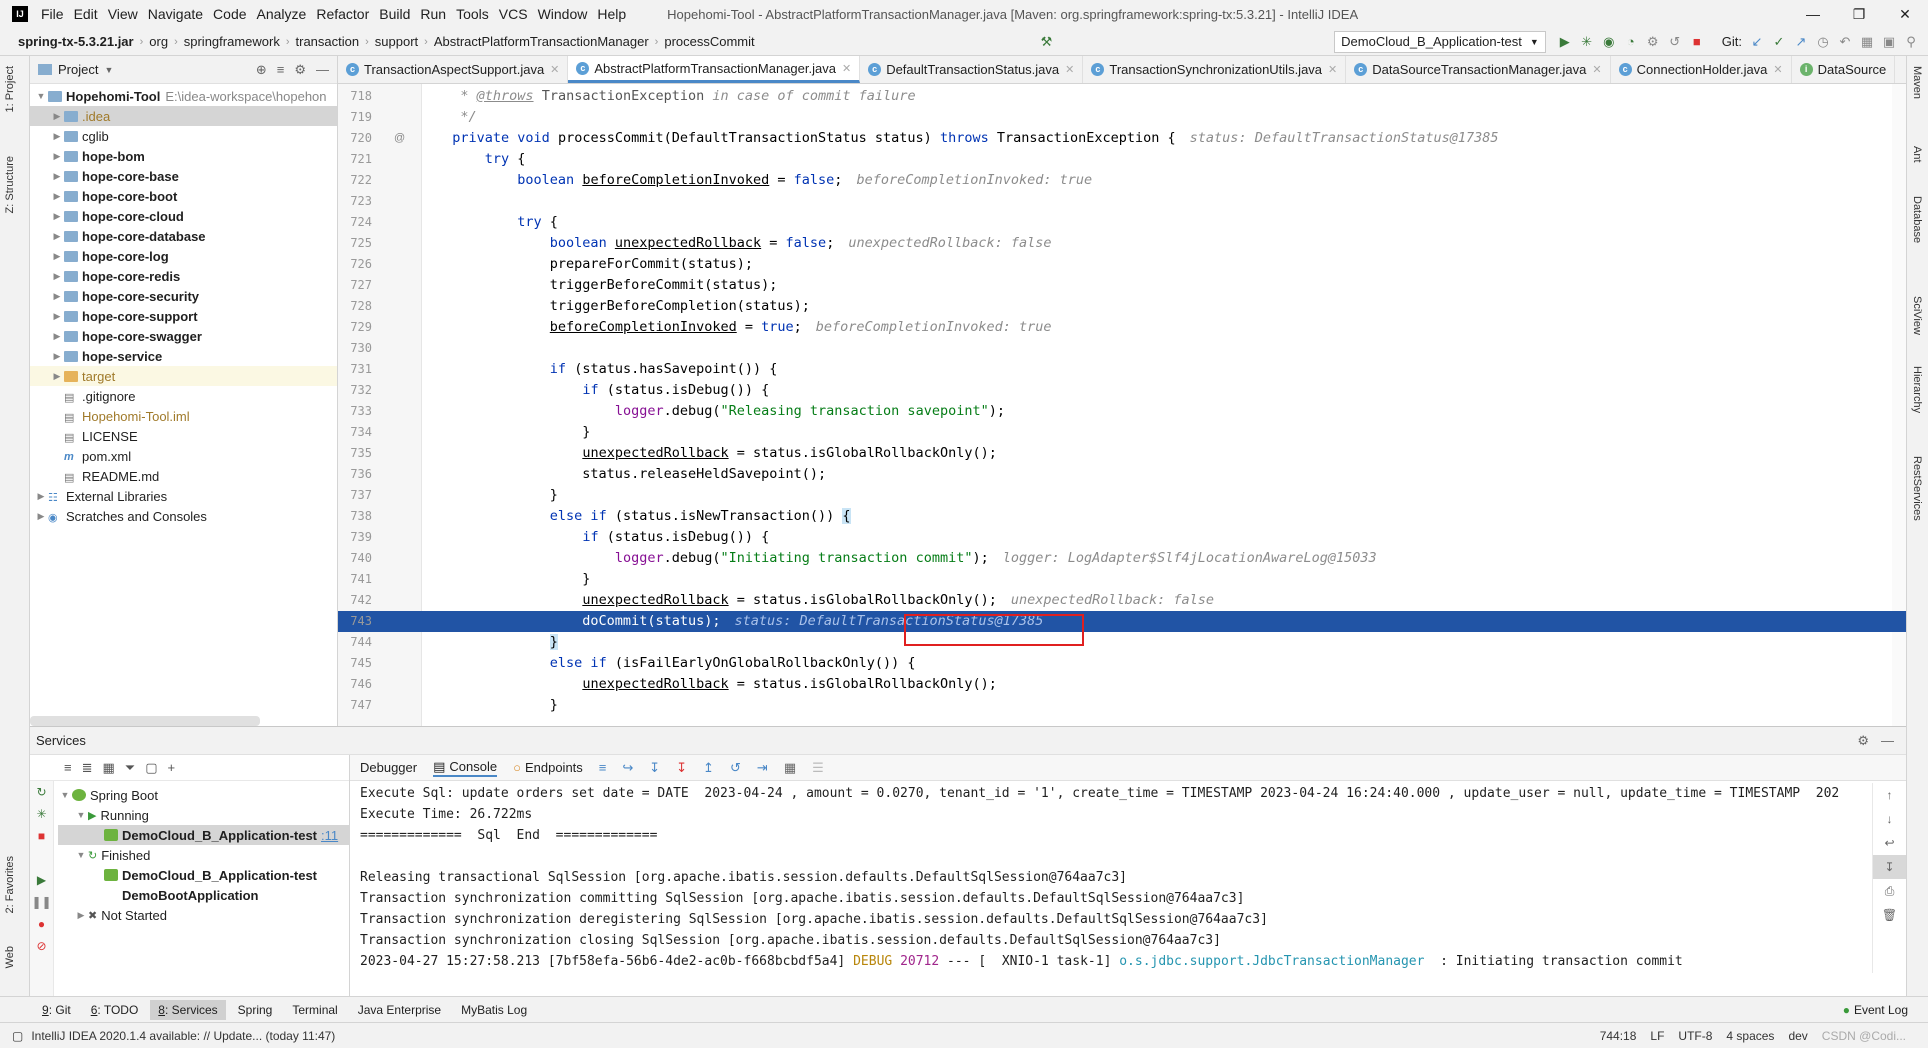  I want to click on horizontal-scrollbar, so click(145, 721).